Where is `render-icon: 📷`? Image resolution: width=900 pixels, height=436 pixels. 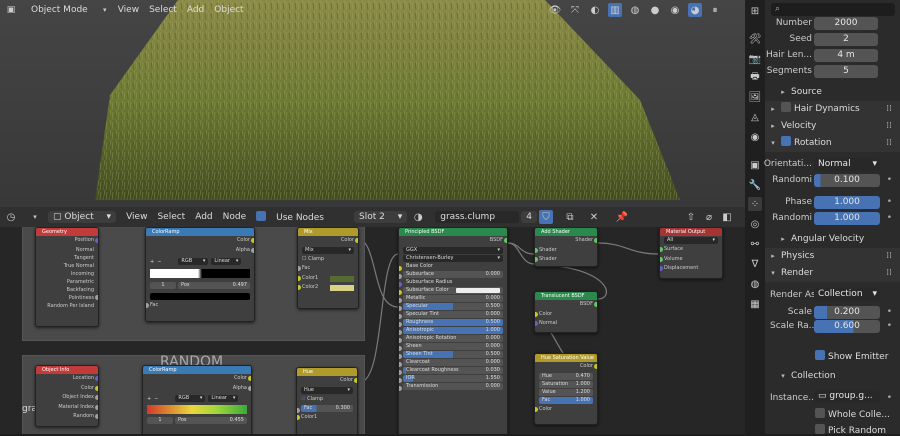
render-icon: 📷 is located at coordinates (755, 59).